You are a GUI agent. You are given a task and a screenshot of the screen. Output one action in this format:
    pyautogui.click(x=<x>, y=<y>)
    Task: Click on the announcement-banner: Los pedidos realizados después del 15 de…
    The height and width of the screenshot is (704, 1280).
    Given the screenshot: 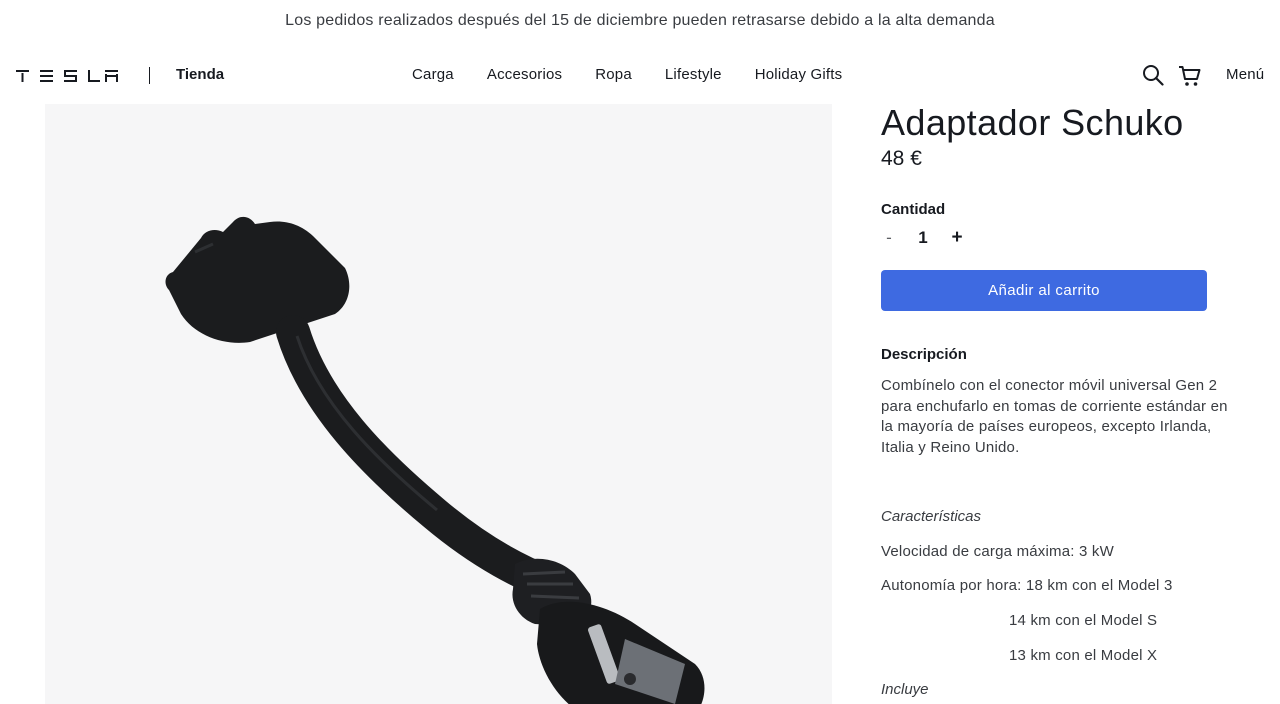 What is the action you would take?
    pyautogui.click(x=640, y=21)
    